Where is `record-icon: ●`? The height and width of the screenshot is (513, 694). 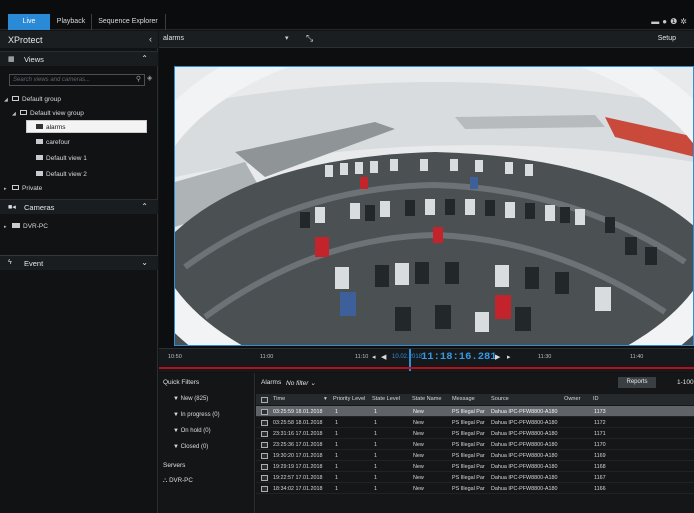 record-icon: ● is located at coordinates (666, 21).